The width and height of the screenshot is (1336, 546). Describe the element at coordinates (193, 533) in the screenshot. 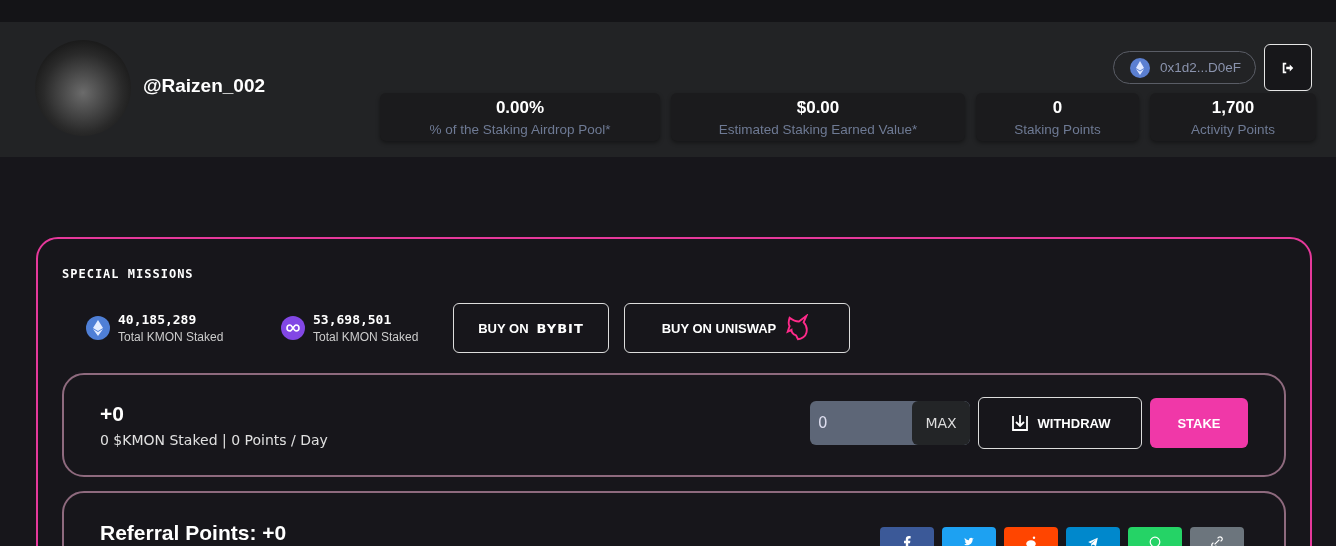

I see `referral-title: Referral Points: +0` at that location.